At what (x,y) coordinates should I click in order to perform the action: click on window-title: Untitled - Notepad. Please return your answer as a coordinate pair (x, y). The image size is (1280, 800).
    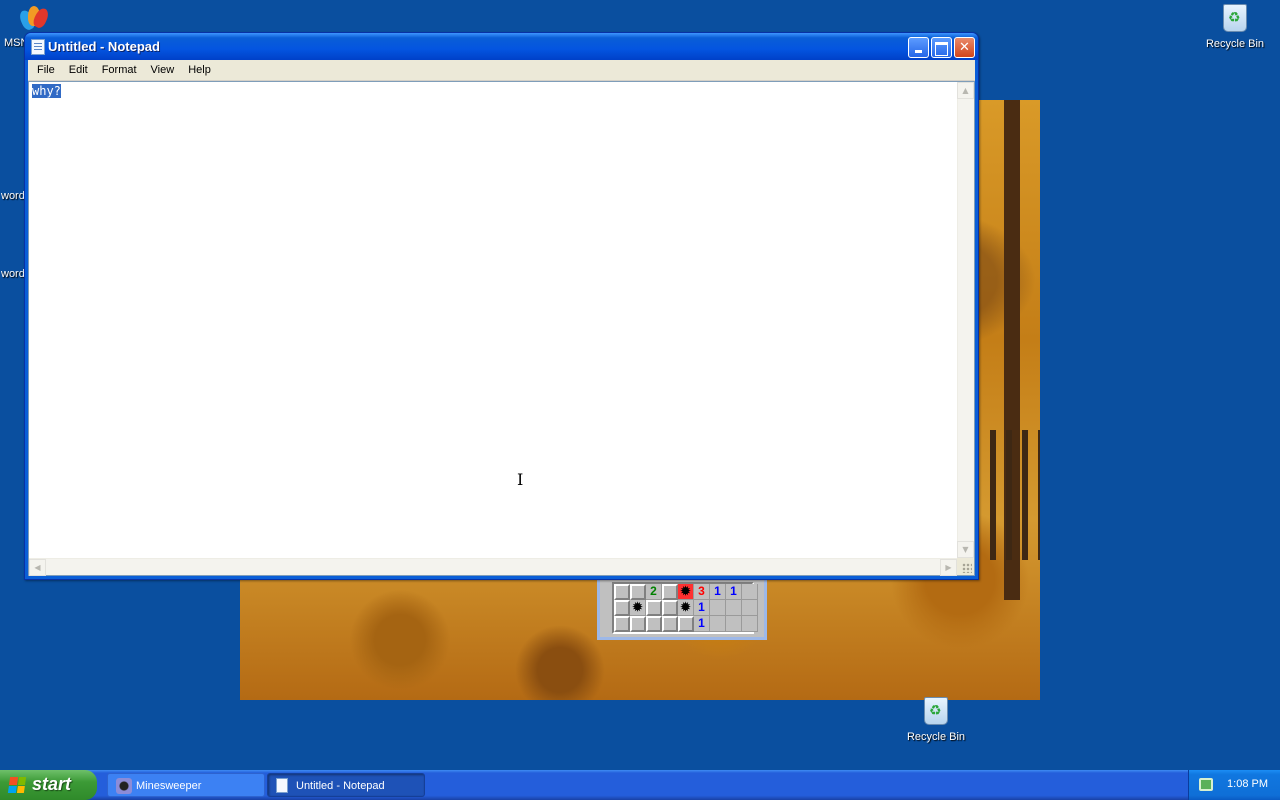
    Looking at the image, I should click on (104, 46).